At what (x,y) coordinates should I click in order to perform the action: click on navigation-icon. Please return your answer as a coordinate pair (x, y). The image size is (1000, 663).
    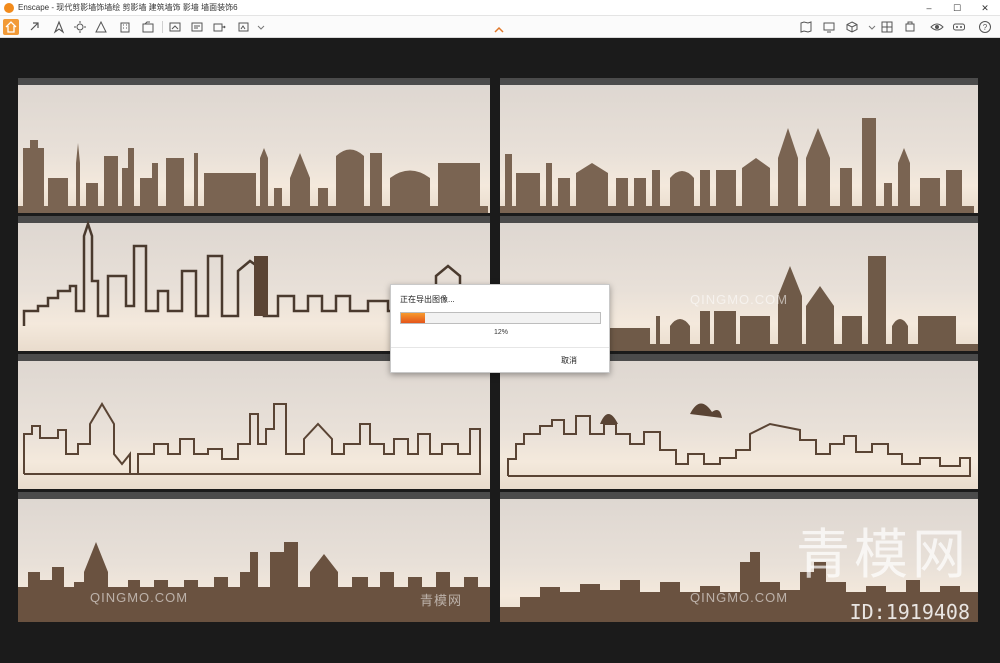
    Looking at the image, I should click on (59, 27).